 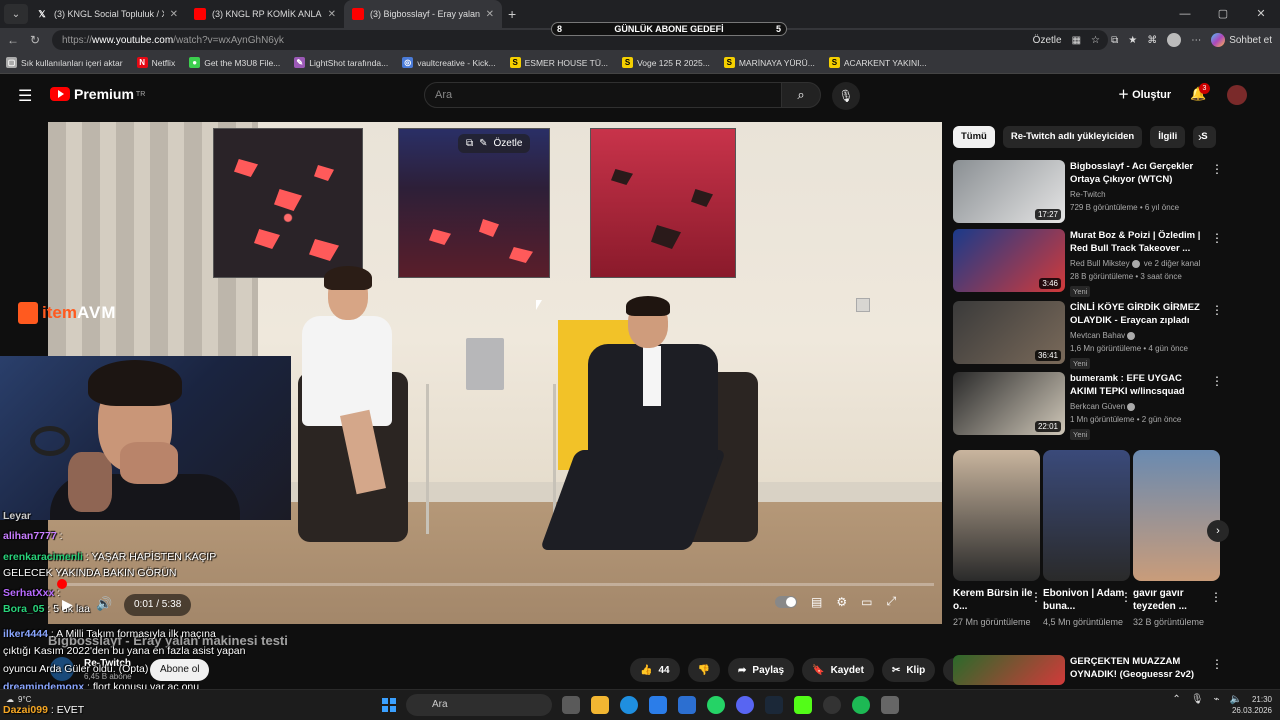 I want to click on dislike-button: 👎, so click(x=704, y=670).